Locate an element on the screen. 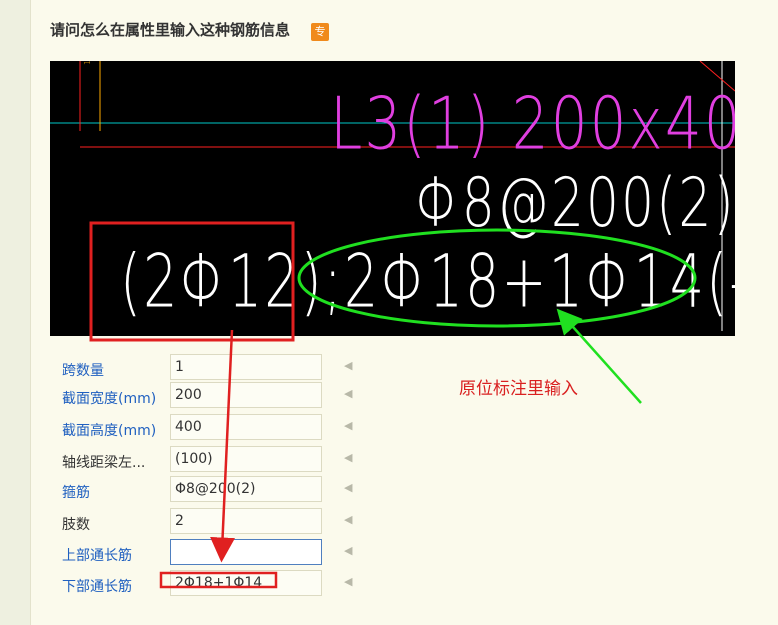 The height and width of the screenshot is (625, 778). post-title: 请问怎么在属性里输入这种钢筋信息 is located at coordinates (170, 30).